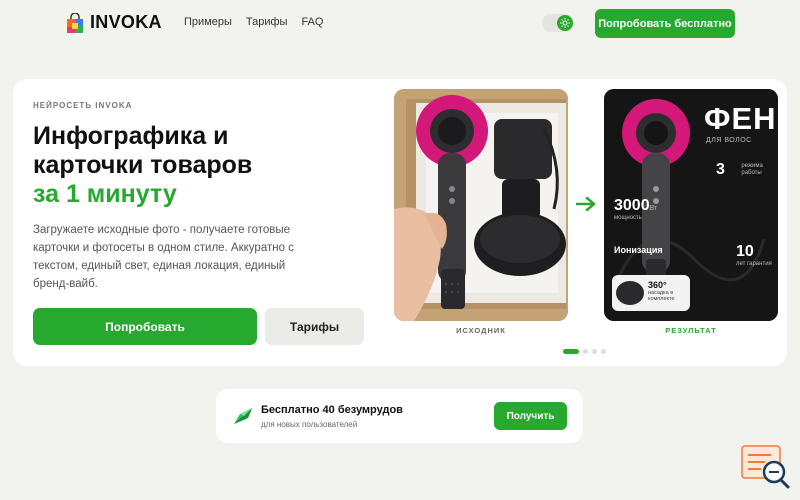 This screenshot has width=800, height=500. I want to click on hero-title-line2: карточки товаров, so click(143, 165).